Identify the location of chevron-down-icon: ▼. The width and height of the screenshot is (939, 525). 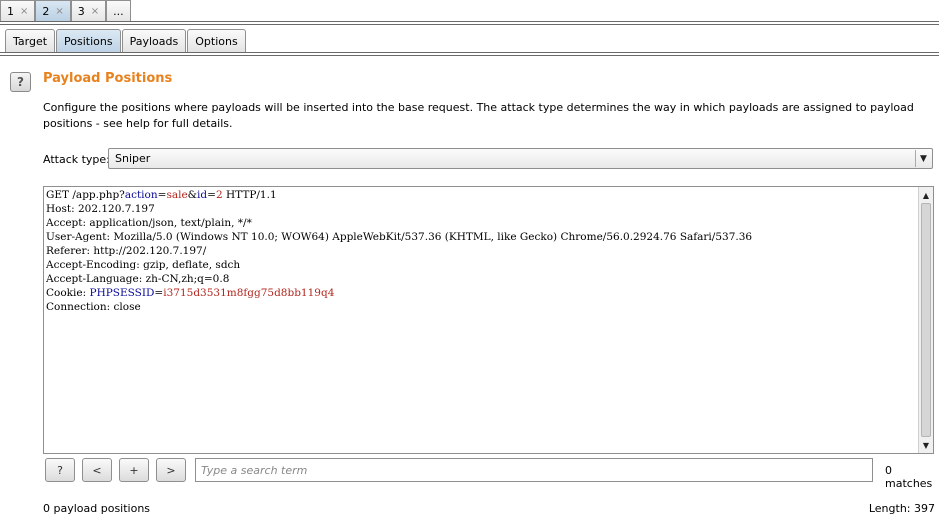
(923, 158).